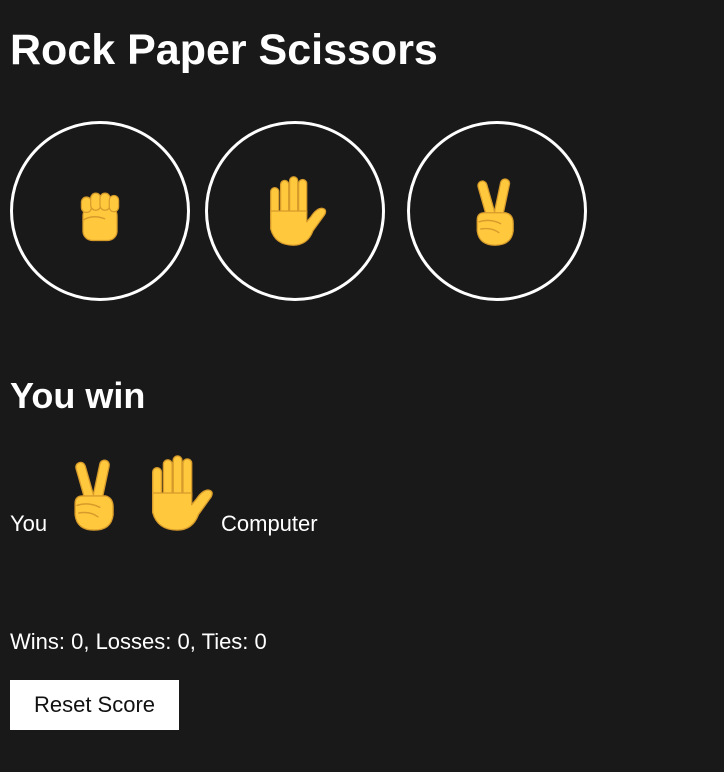 The image size is (724, 772). Describe the element at coordinates (29, 523) in the screenshot. I see `you-label: You` at that location.